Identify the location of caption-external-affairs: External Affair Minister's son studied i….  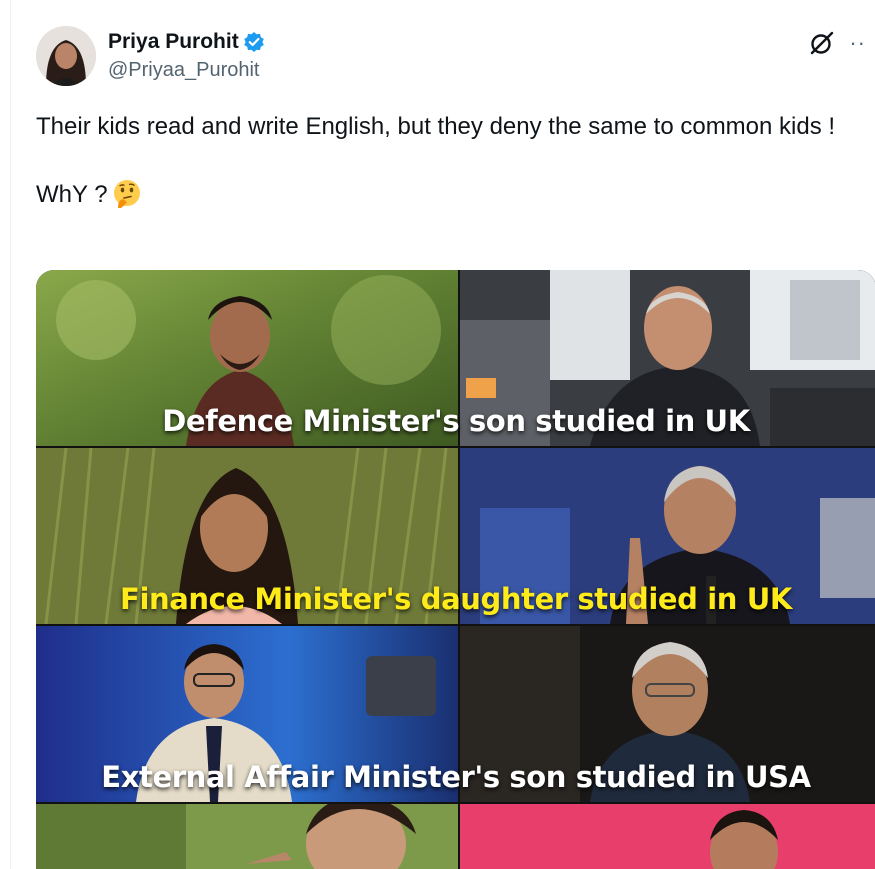
(456, 777).